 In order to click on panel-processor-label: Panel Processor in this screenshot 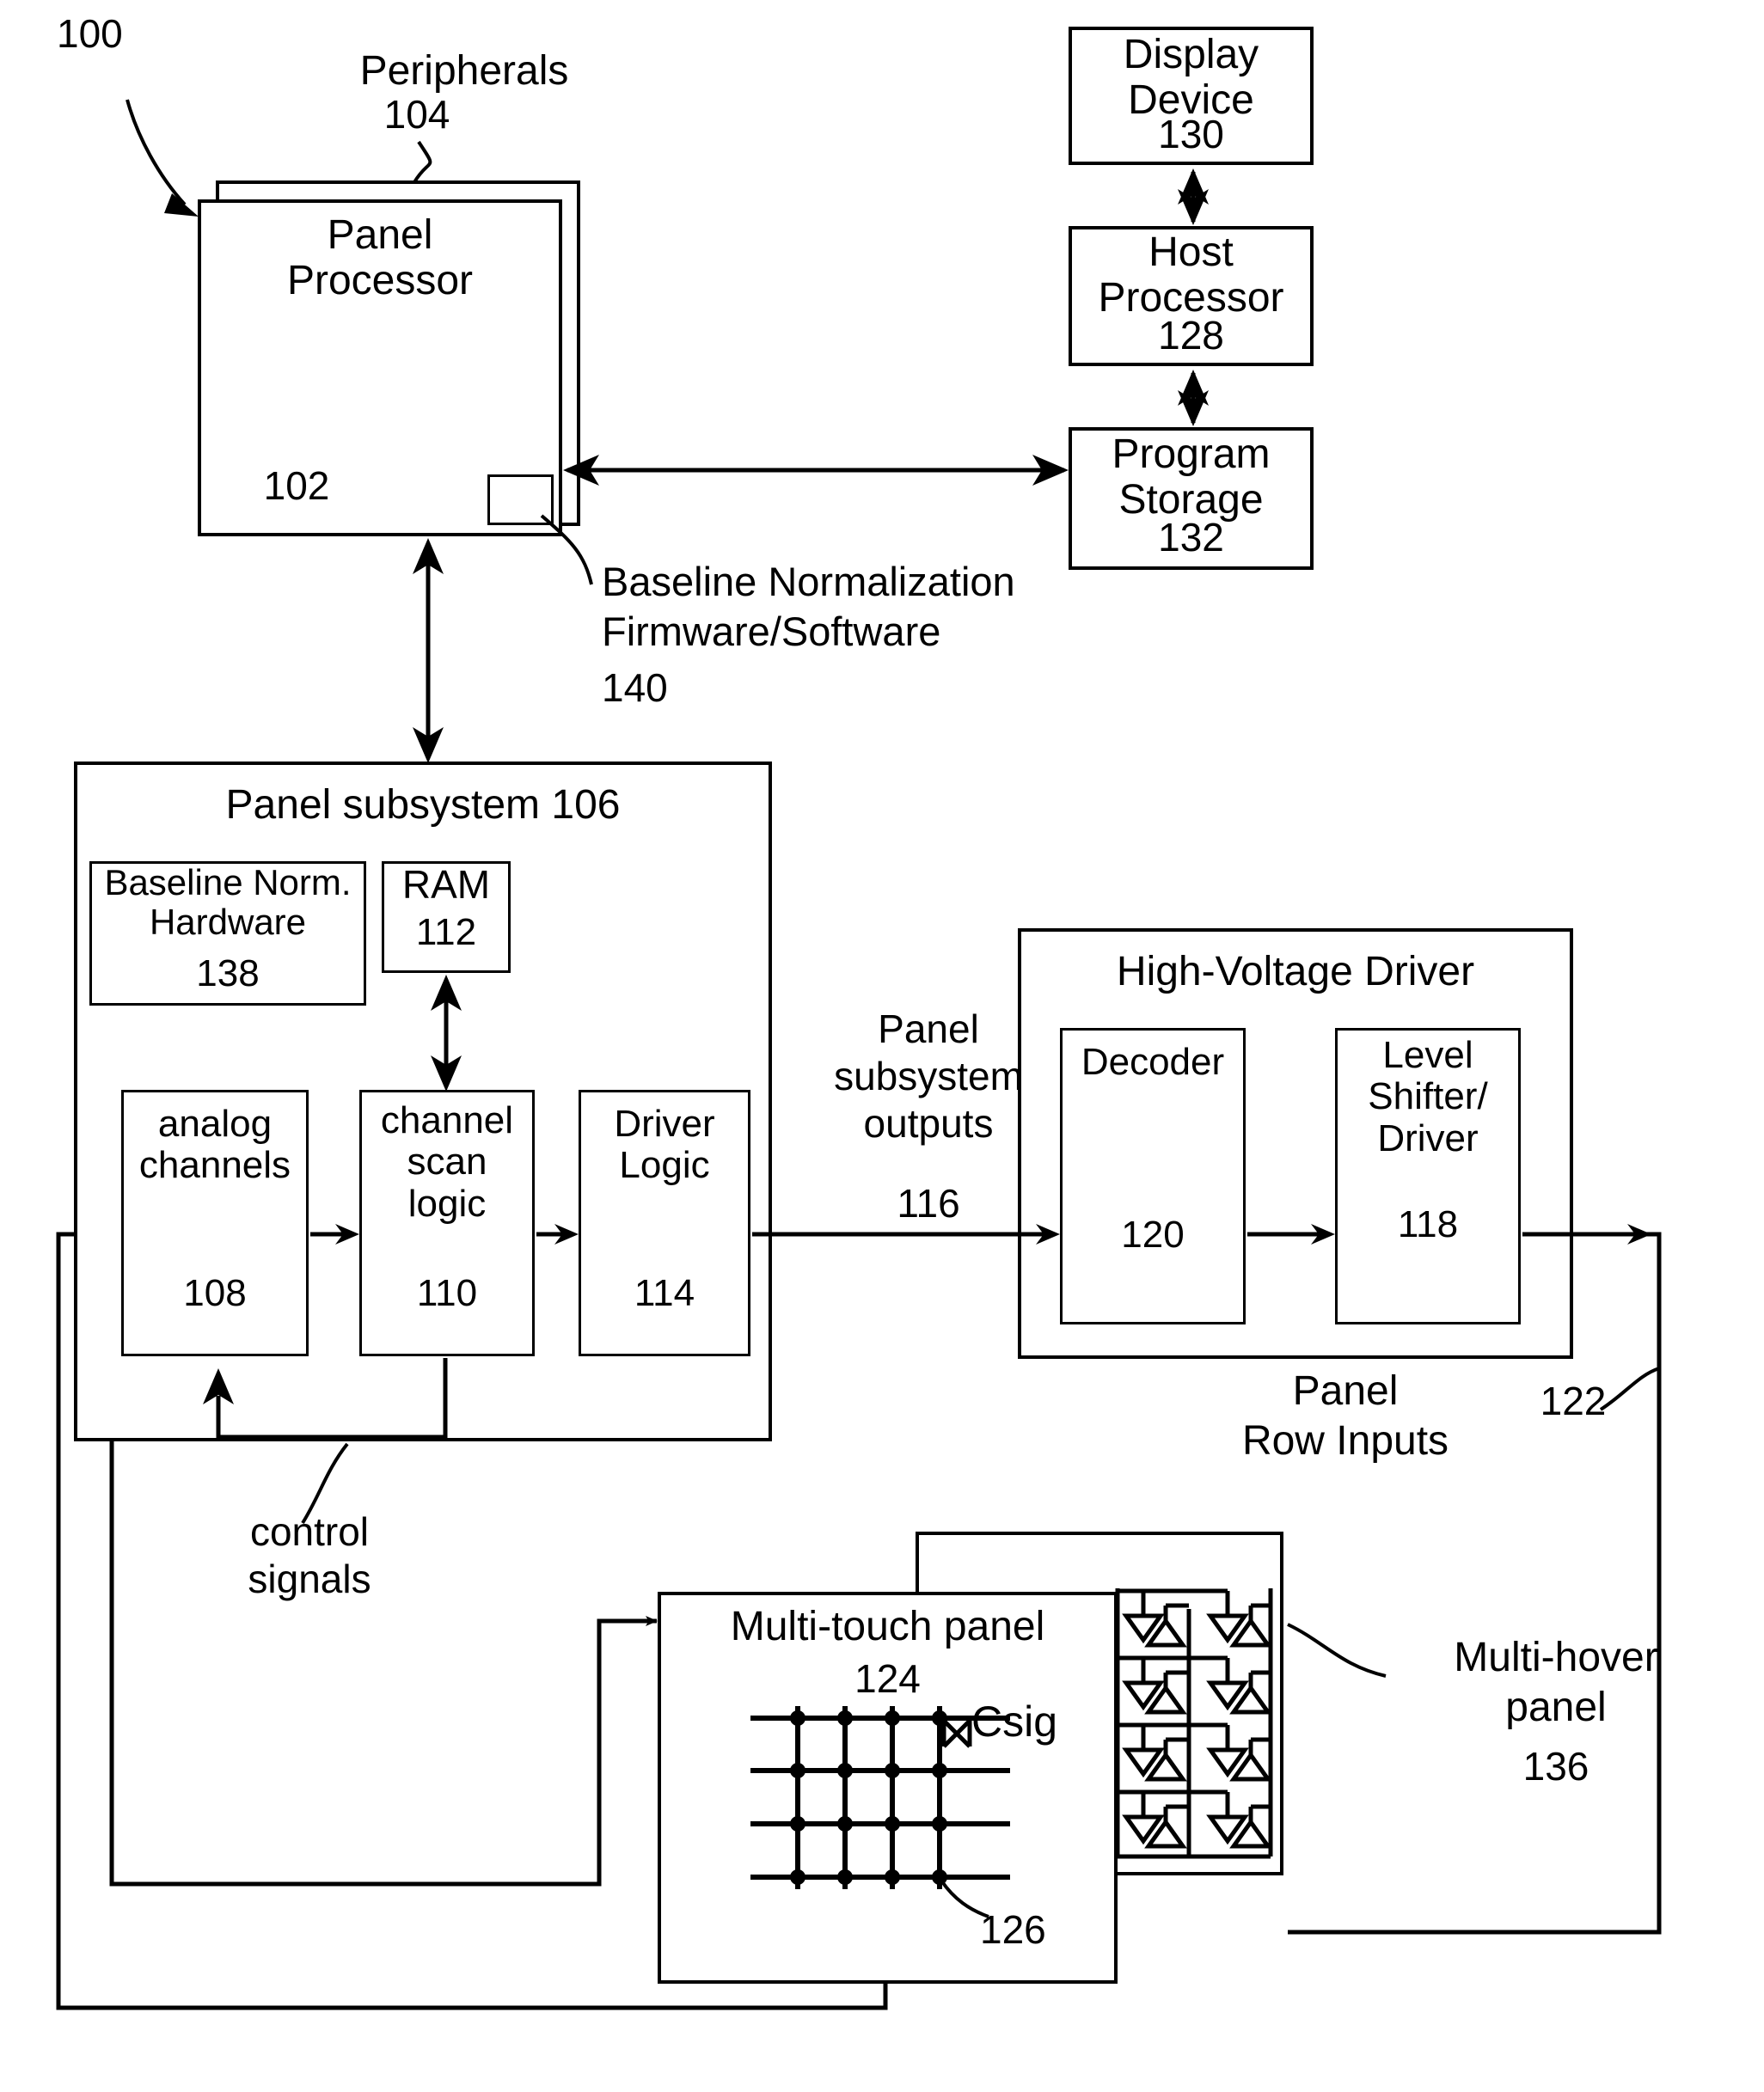, I will do `click(380, 258)`.